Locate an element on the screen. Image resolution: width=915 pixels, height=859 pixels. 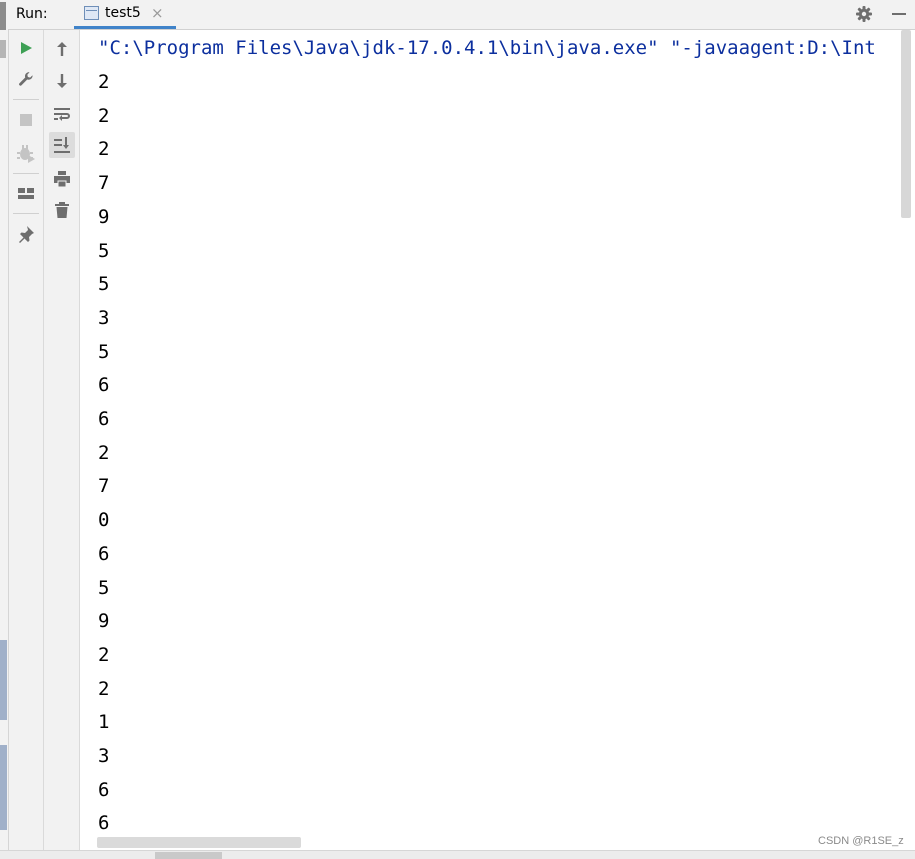
trash-icon is located at coordinates (62, 210).